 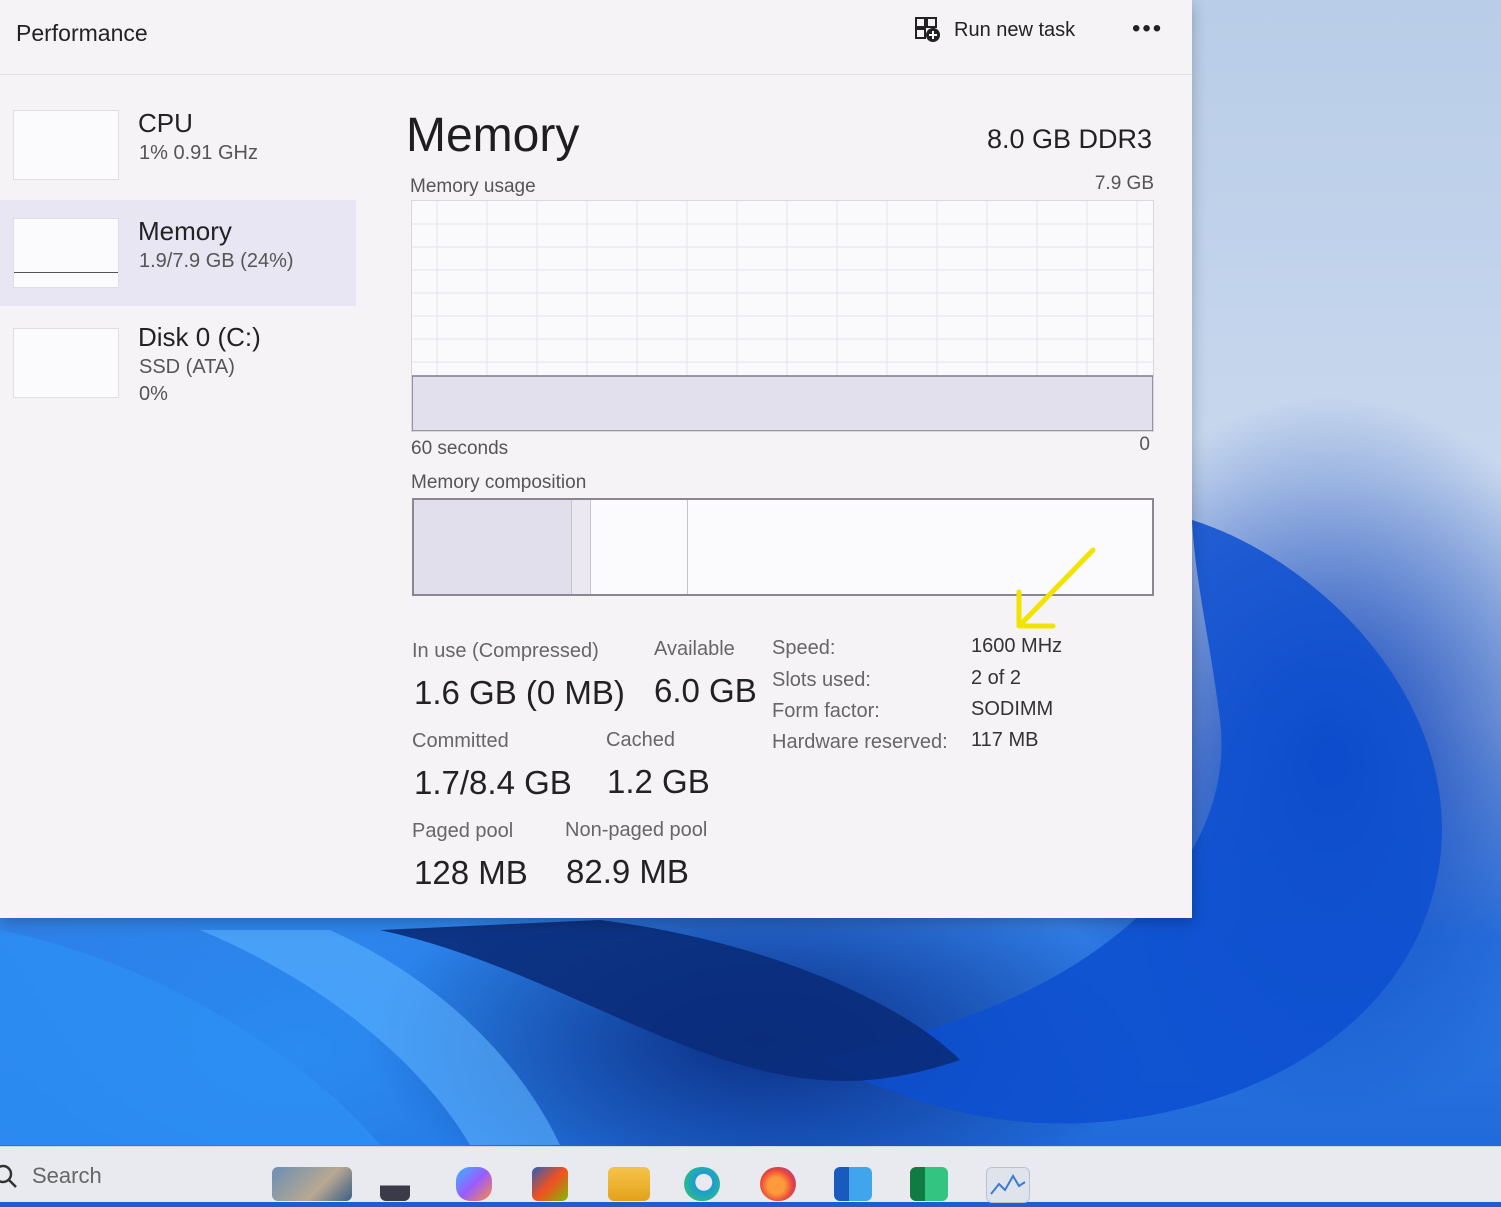 What do you see at coordinates (199, 337) in the screenshot?
I see `sidebar-item-label: Disk 0 (C:)` at bounding box center [199, 337].